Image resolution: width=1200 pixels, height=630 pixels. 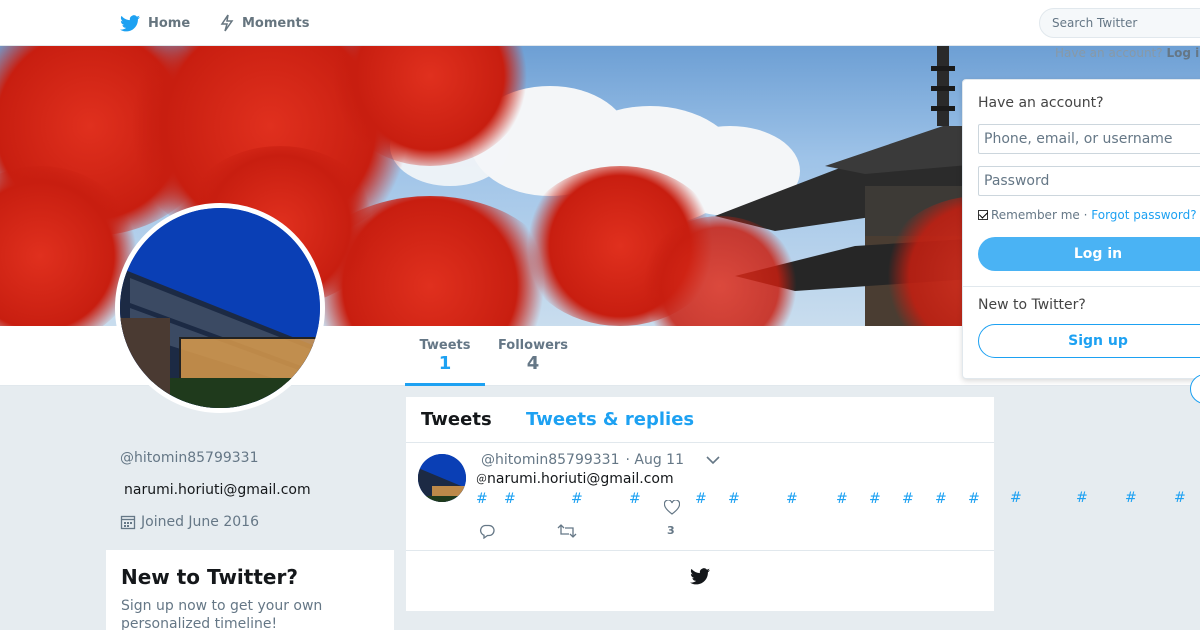 What do you see at coordinates (1089, 254) in the screenshot?
I see `login-button: Log in` at bounding box center [1089, 254].